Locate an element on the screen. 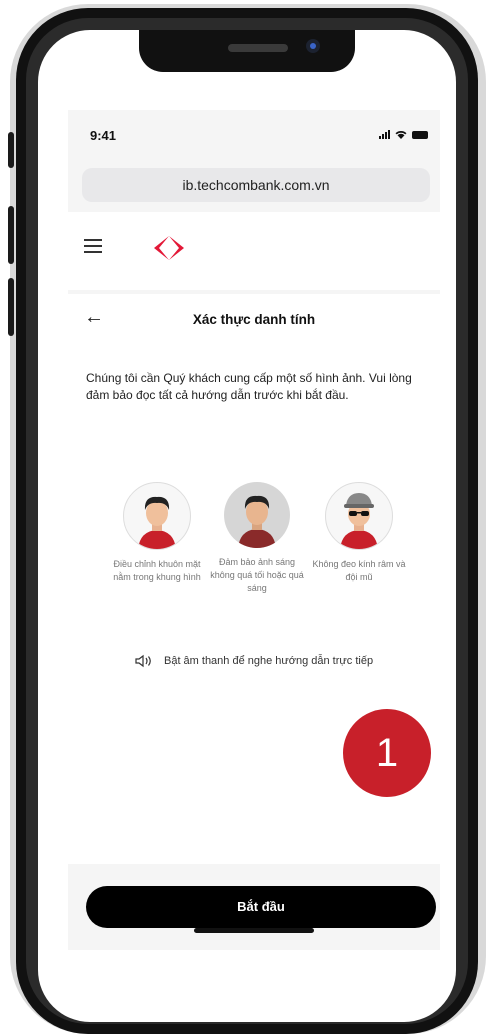 The height and width of the screenshot is (1034, 490). app-header is located at coordinates (254, 251).